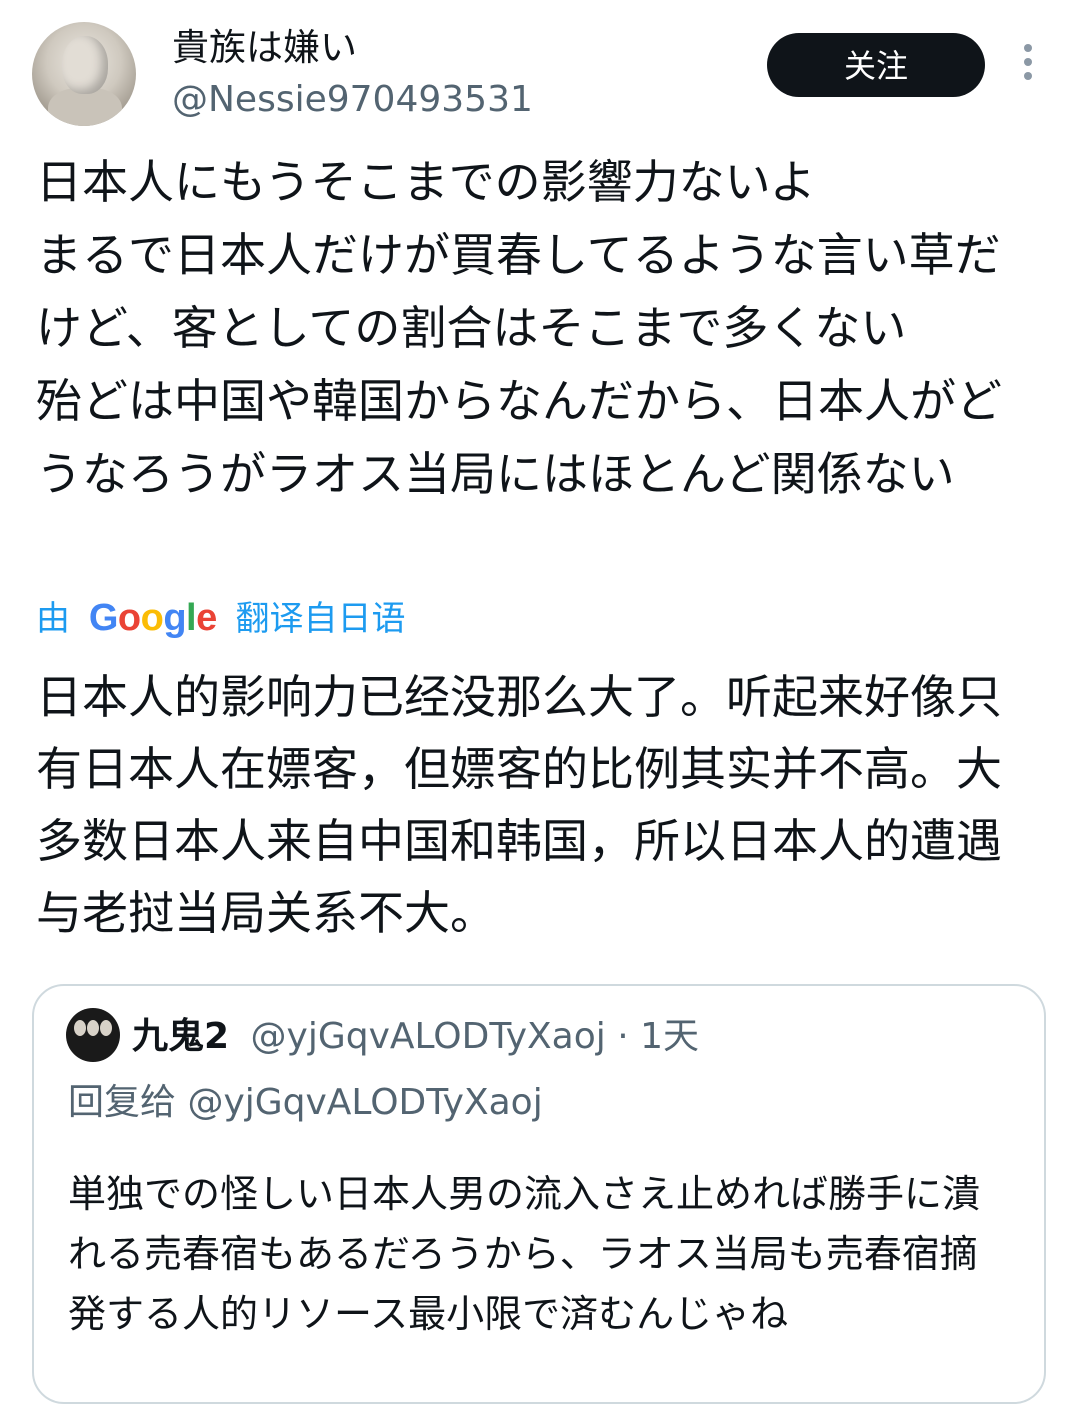 This screenshot has height=1404, width=1080. Describe the element at coordinates (221, 618) in the screenshot. I see `translation-attribution: 由 Google 翻译自日语` at that location.